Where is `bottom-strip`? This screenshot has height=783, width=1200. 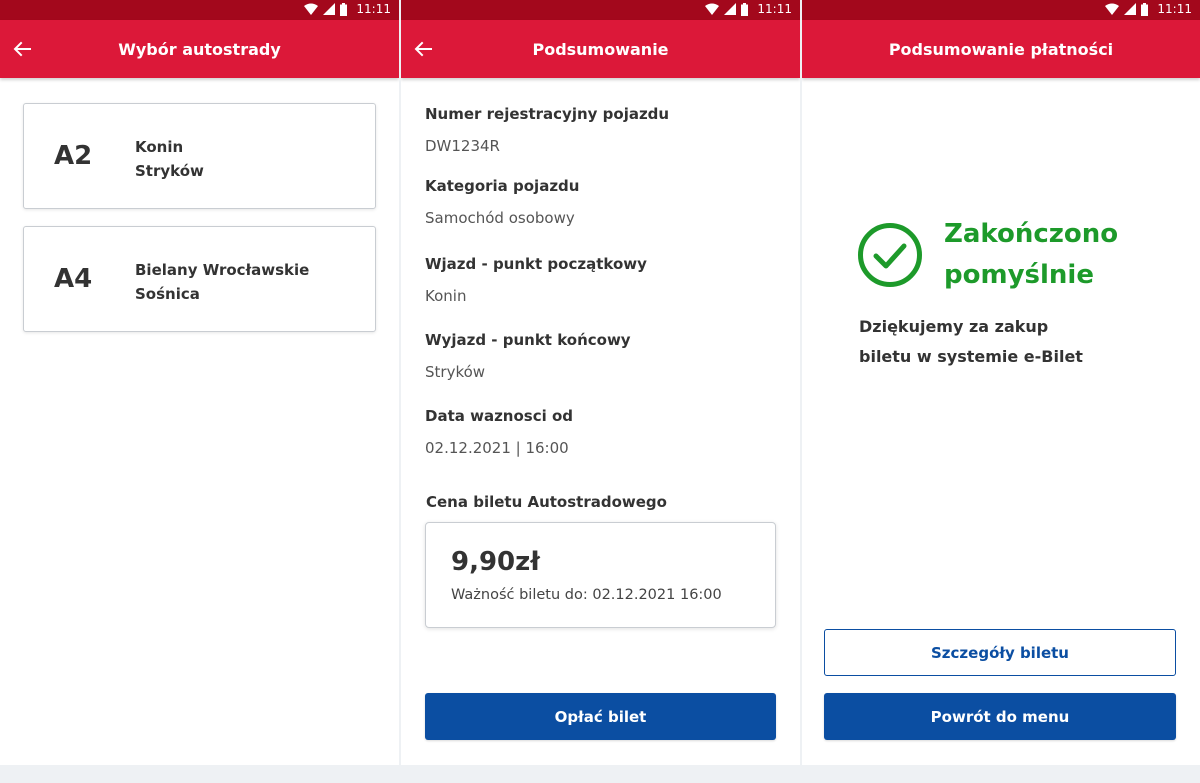
bottom-strip is located at coordinates (600, 774).